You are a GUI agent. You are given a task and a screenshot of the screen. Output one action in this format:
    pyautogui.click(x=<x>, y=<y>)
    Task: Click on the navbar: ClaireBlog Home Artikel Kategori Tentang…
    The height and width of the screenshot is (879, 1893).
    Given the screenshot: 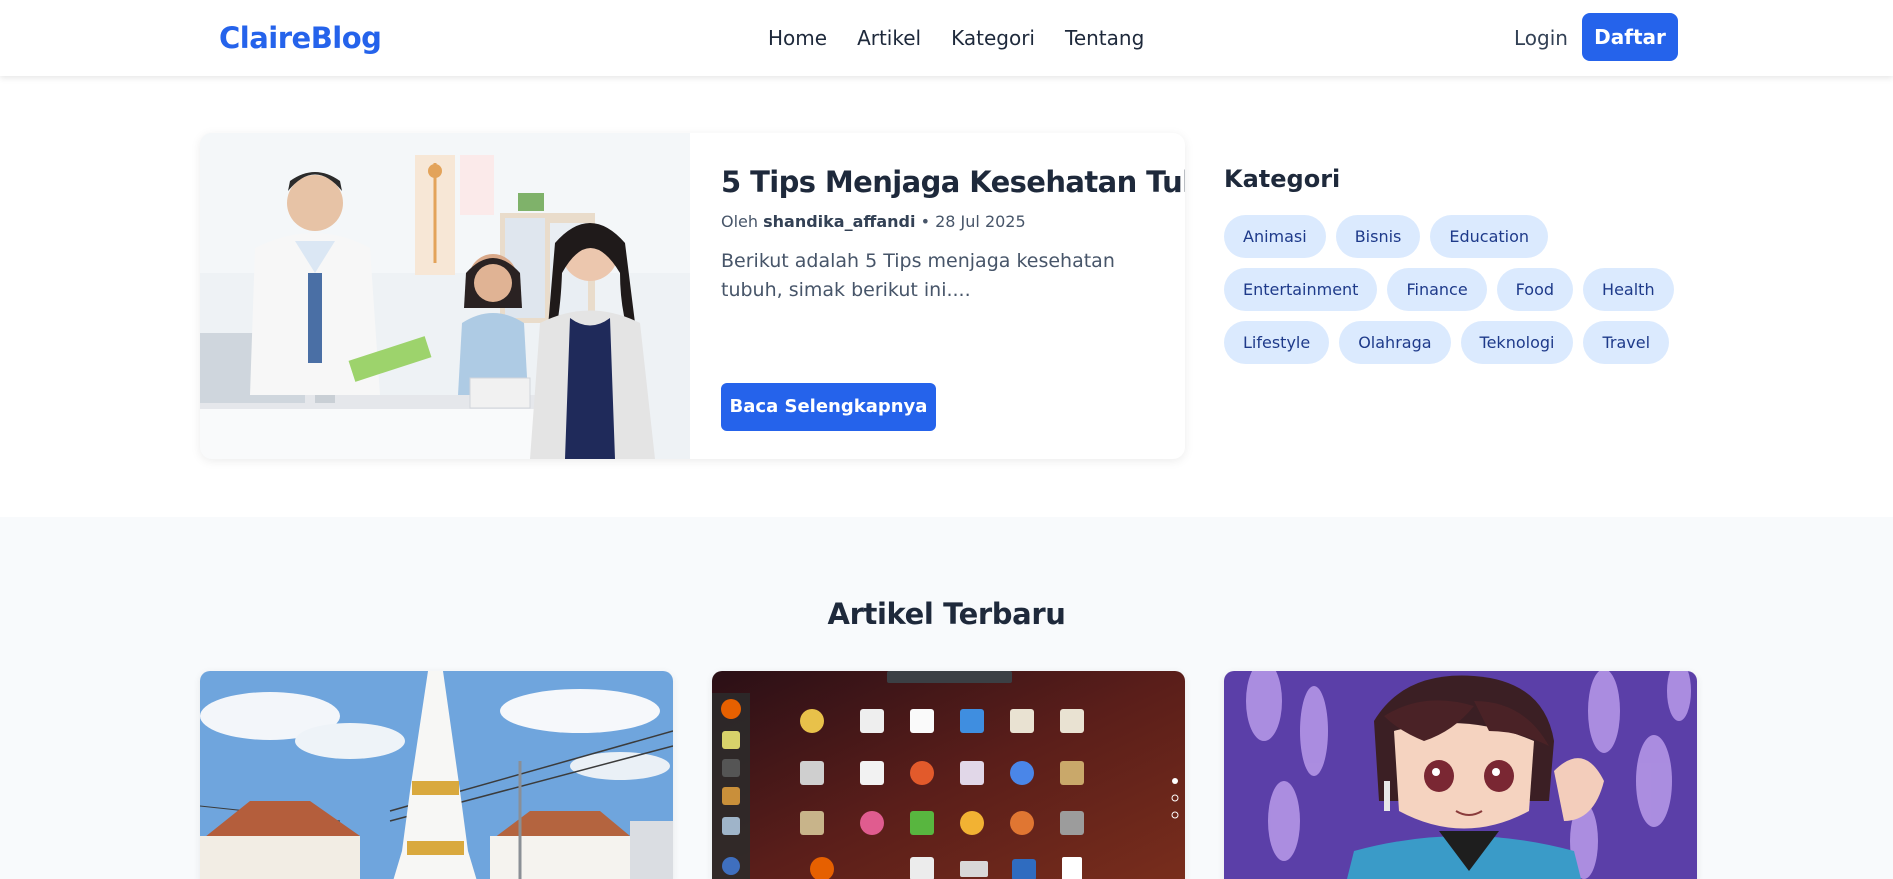 What is the action you would take?
    pyautogui.click(x=946, y=38)
    